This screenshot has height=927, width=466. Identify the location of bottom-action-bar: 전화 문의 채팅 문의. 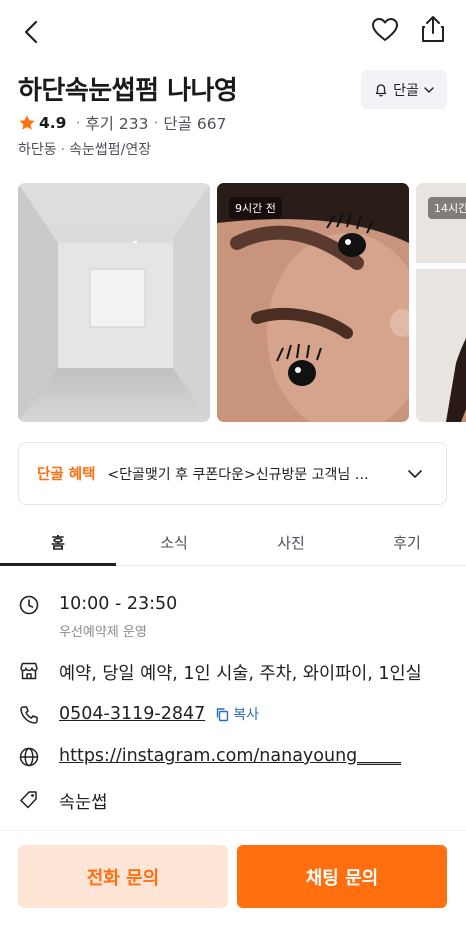
(233, 878).